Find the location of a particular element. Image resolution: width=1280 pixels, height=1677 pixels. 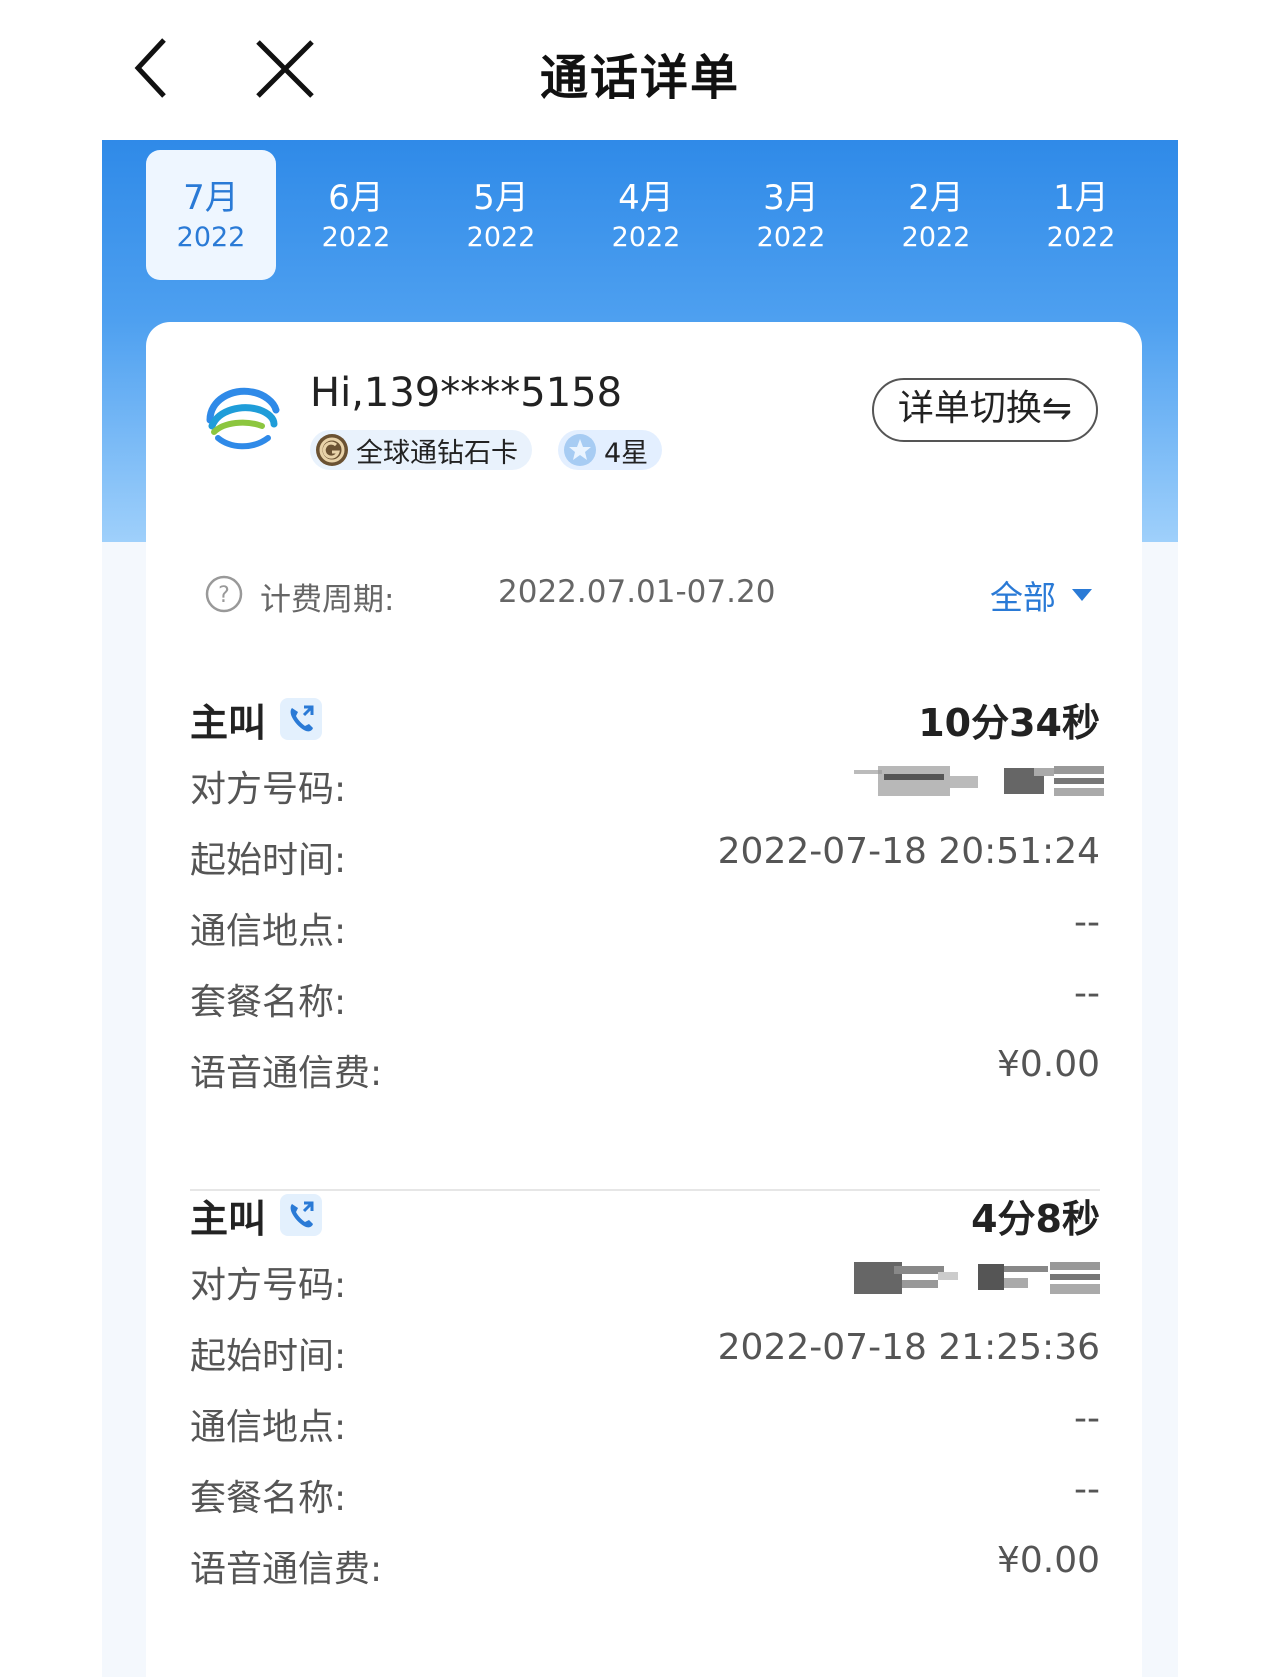

filter-selected-label: 全部 is located at coordinates (1023, 597).